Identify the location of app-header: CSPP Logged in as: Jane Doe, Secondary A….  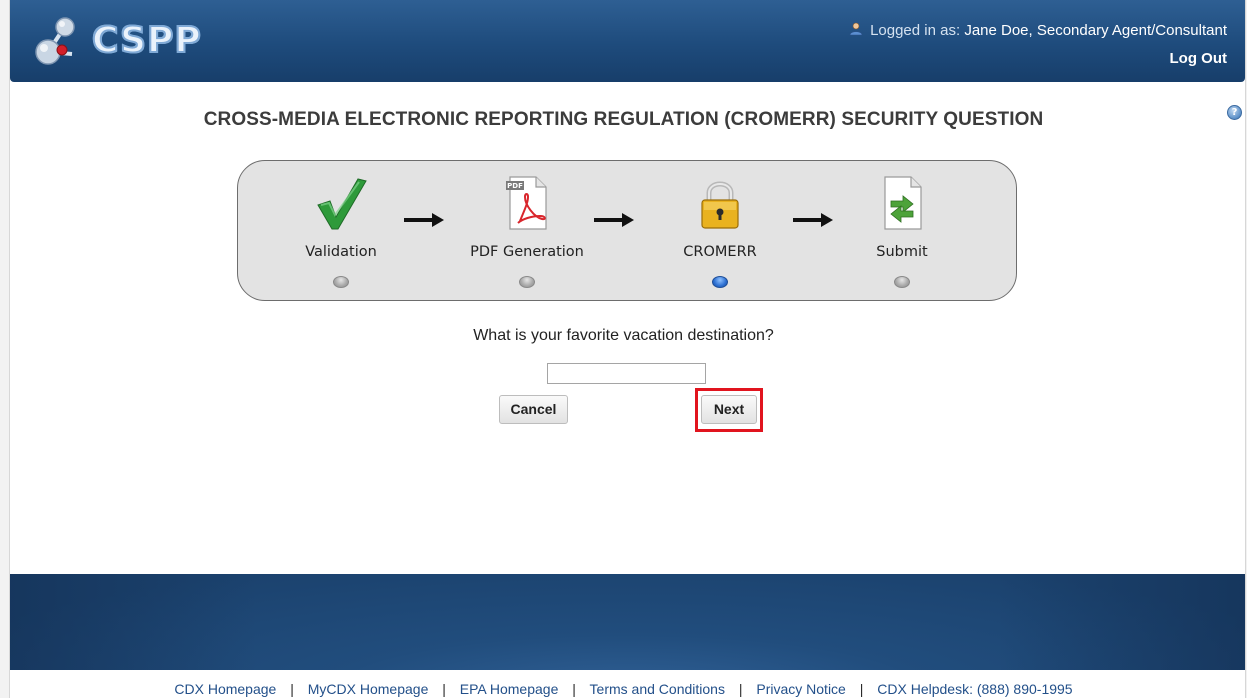
(627, 41).